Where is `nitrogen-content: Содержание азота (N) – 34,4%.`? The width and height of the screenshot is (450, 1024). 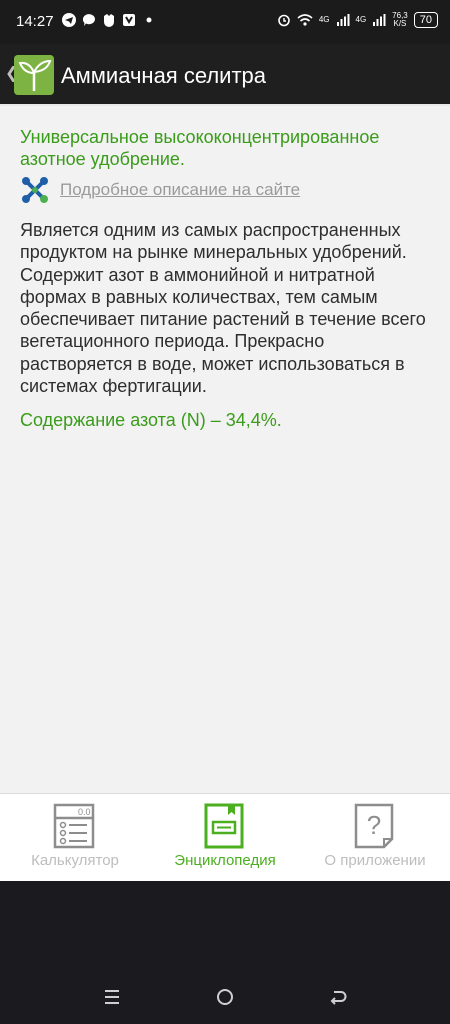
nitrogen-content: Содержание азота (N) – 34,4%. is located at coordinates (151, 420).